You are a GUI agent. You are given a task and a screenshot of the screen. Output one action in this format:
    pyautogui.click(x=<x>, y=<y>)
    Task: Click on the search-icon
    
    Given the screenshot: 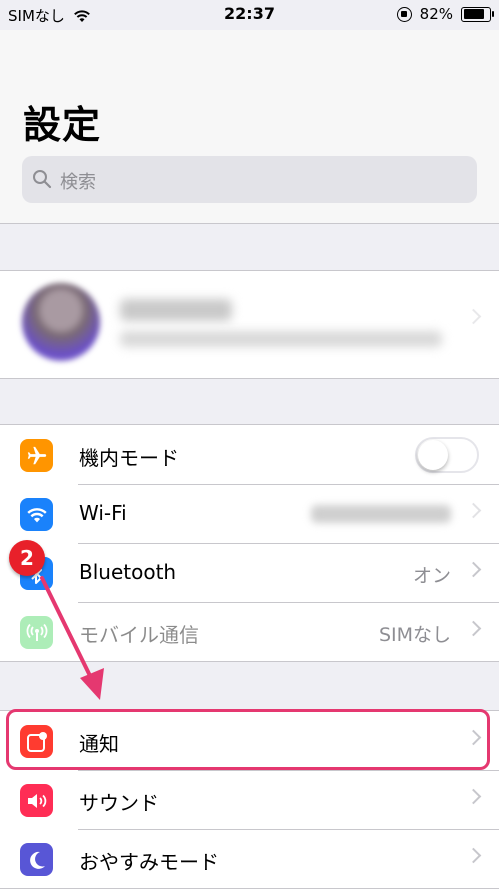 What is the action you would take?
    pyautogui.click(x=42, y=179)
    